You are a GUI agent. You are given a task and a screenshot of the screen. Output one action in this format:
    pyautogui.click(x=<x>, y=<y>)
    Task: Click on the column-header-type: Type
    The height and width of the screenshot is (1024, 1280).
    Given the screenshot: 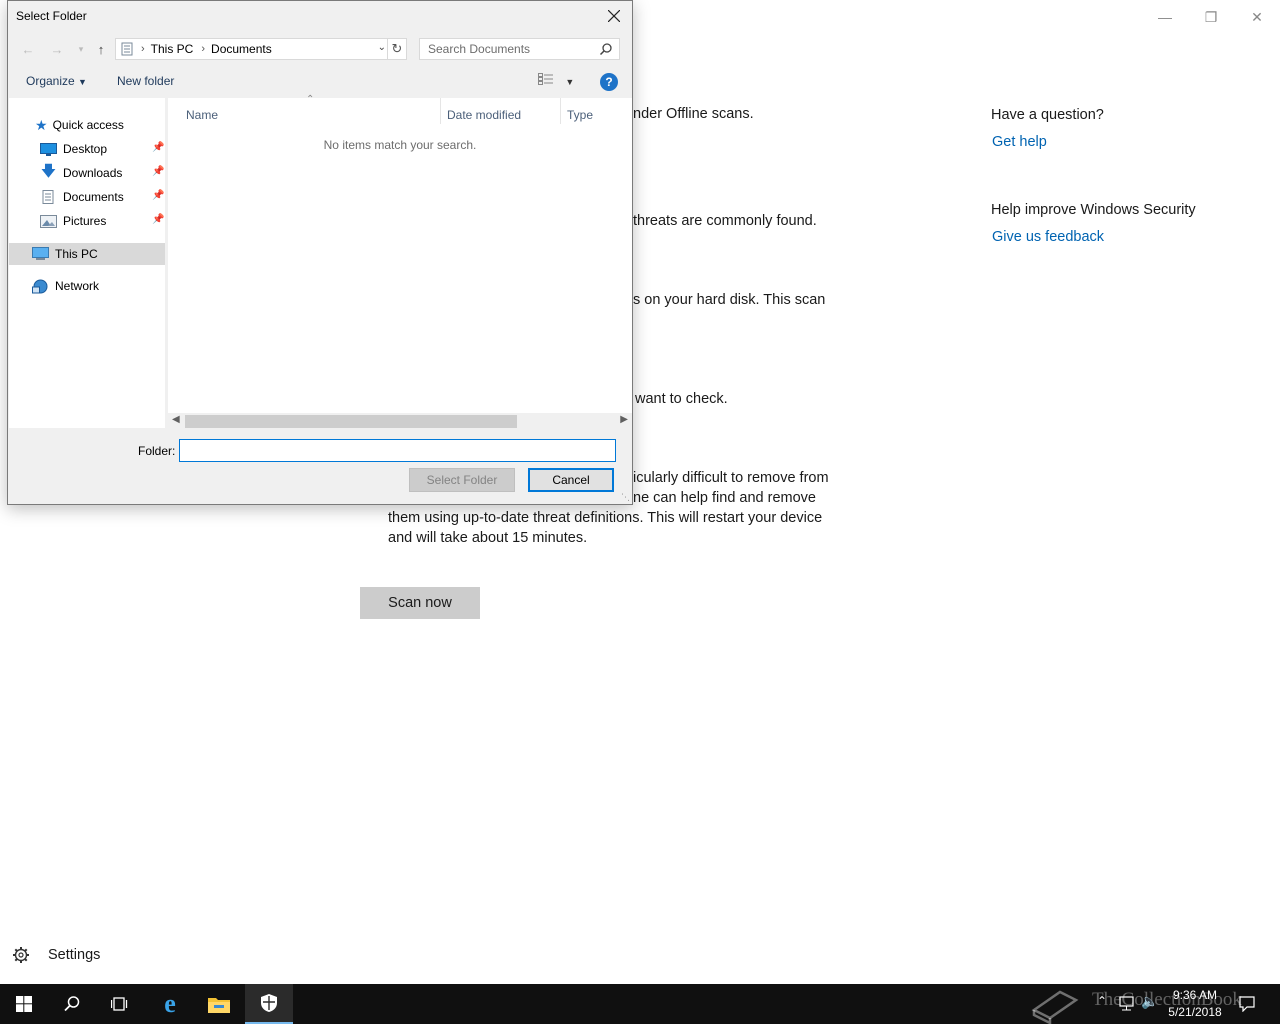 What is the action you would take?
    pyautogui.click(x=580, y=115)
    